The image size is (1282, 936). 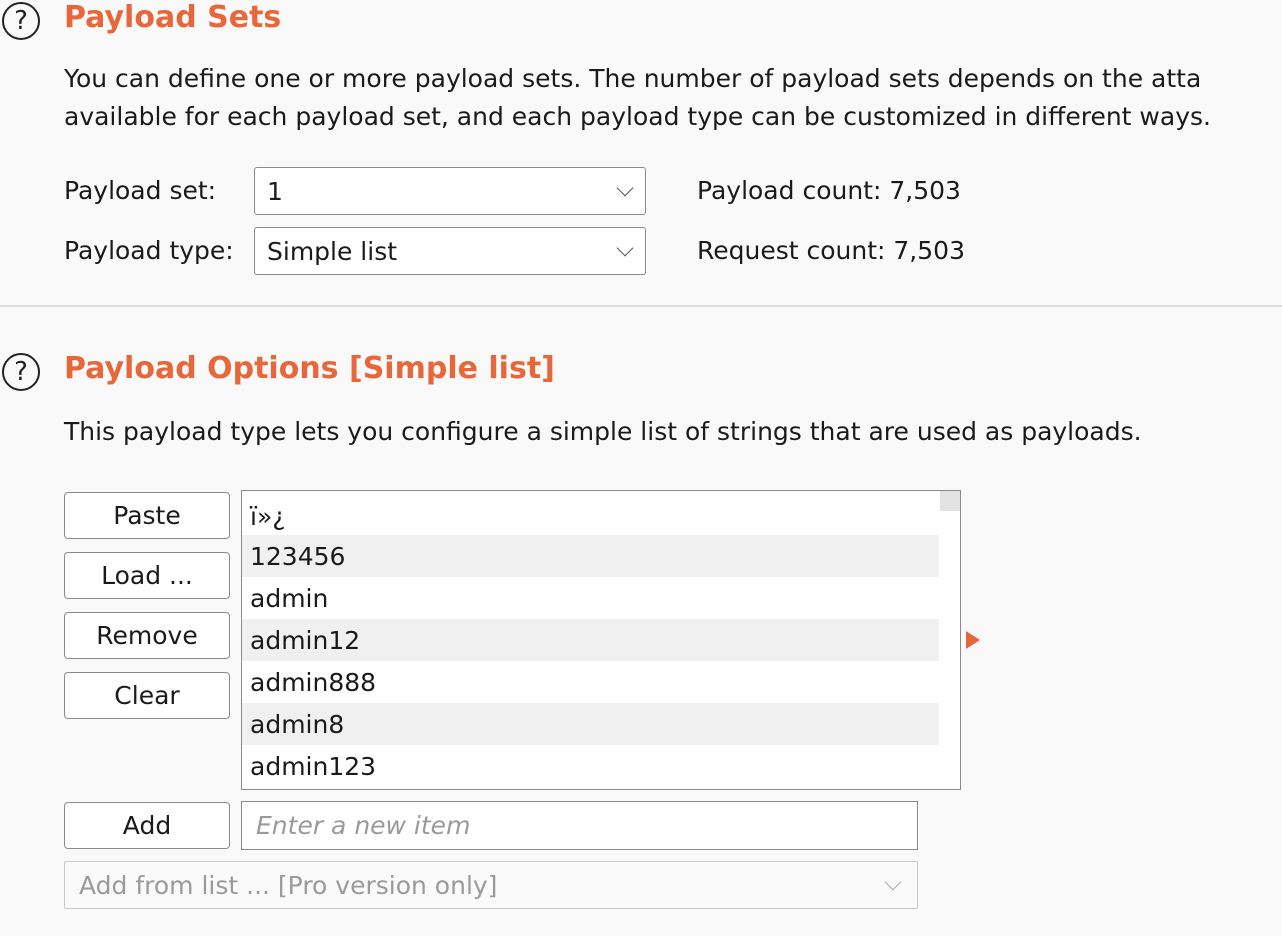 What do you see at coordinates (450, 191) in the screenshot?
I see `payload-set-select: 1` at bounding box center [450, 191].